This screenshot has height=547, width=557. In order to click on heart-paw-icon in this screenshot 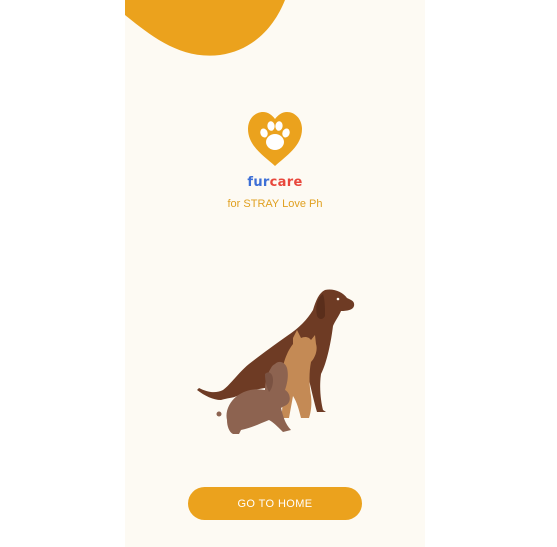, I will do `click(275, 139)`.